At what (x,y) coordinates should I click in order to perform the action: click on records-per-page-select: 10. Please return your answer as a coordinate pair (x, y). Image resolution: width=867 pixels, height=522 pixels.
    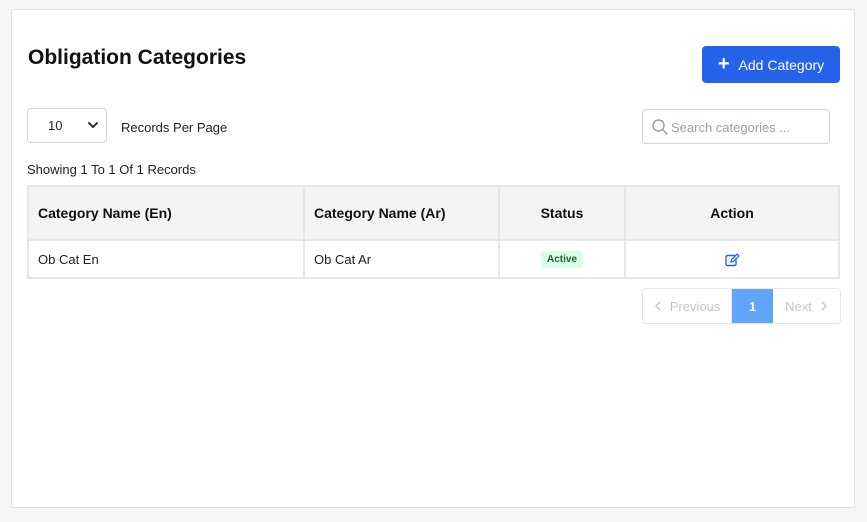
    Looking at the image, I should click on (67, 125).